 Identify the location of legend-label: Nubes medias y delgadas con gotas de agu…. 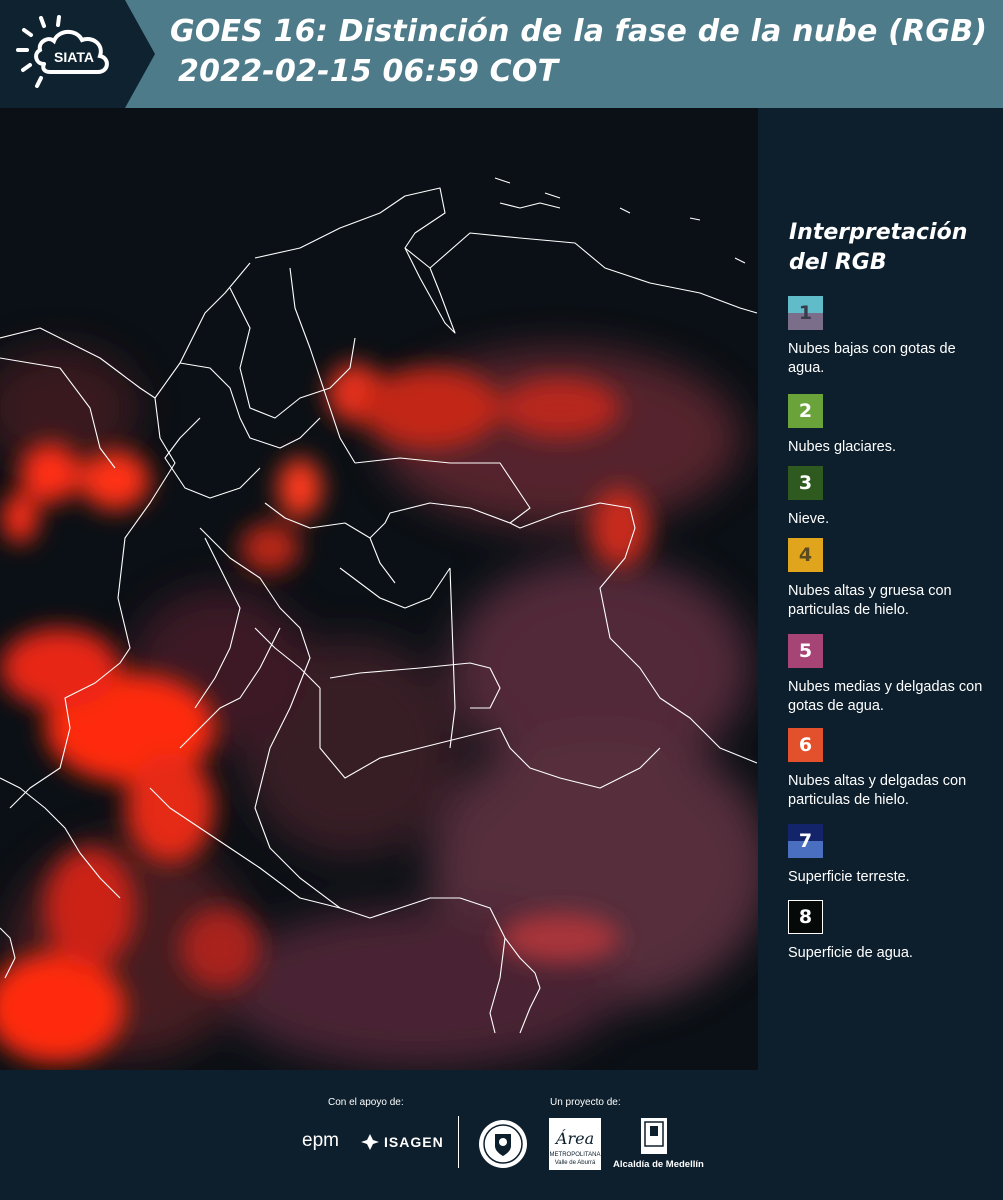
(885, 696).